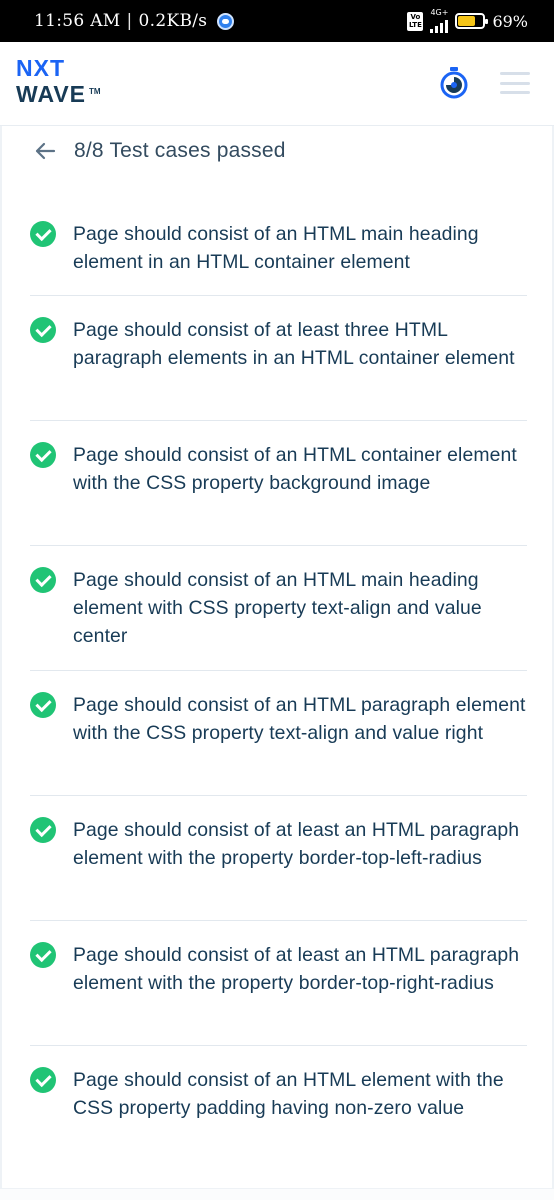  What do you see at coordinates (510, 21) in the screenshot?
I see `battery-percent: 69%` at bounding box center [510, 21].